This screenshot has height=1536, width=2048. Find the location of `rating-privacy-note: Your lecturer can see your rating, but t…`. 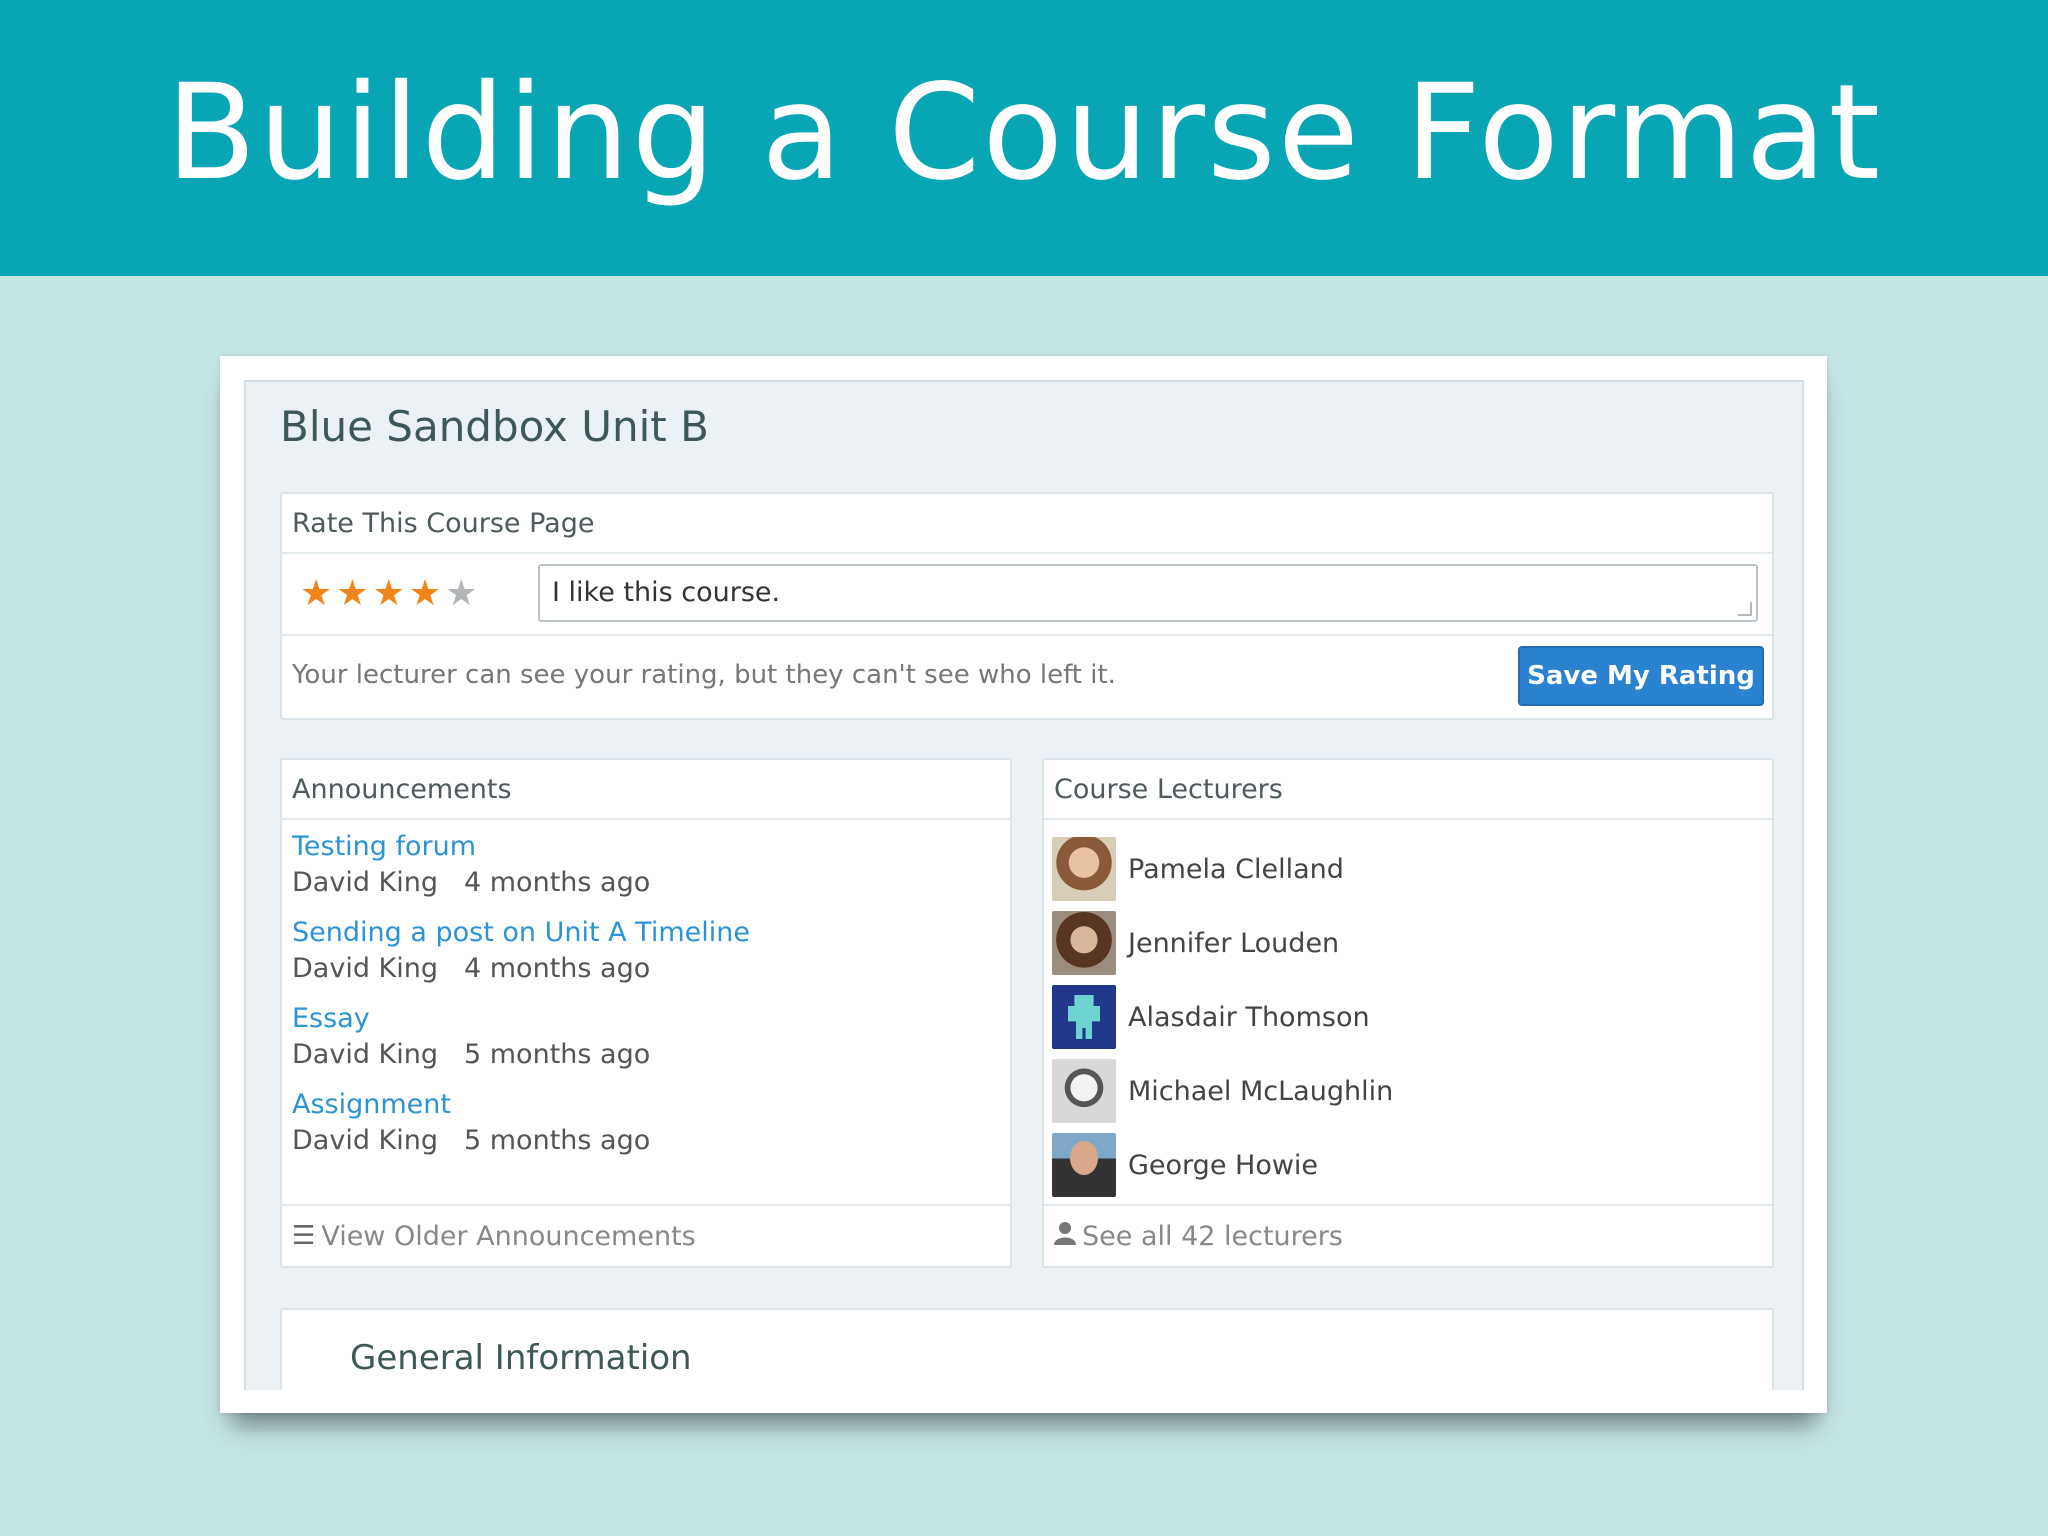

rating-privacy-note: Your lecturer can see your rating, but t… is located at coordinates (704, 675).